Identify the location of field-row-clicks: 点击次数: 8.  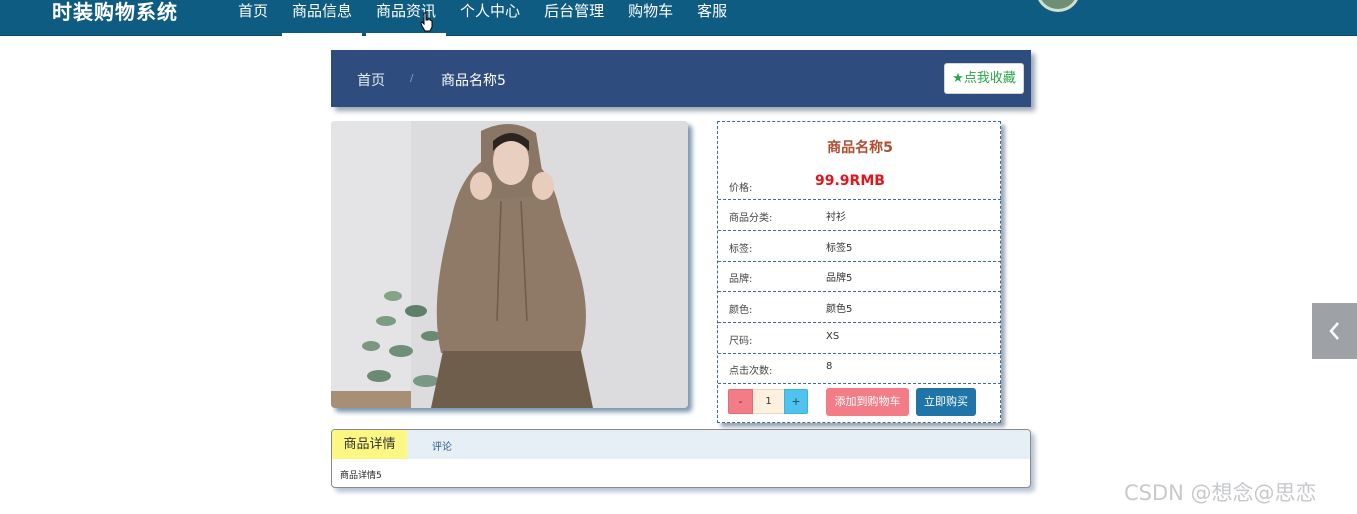
(859, 368).